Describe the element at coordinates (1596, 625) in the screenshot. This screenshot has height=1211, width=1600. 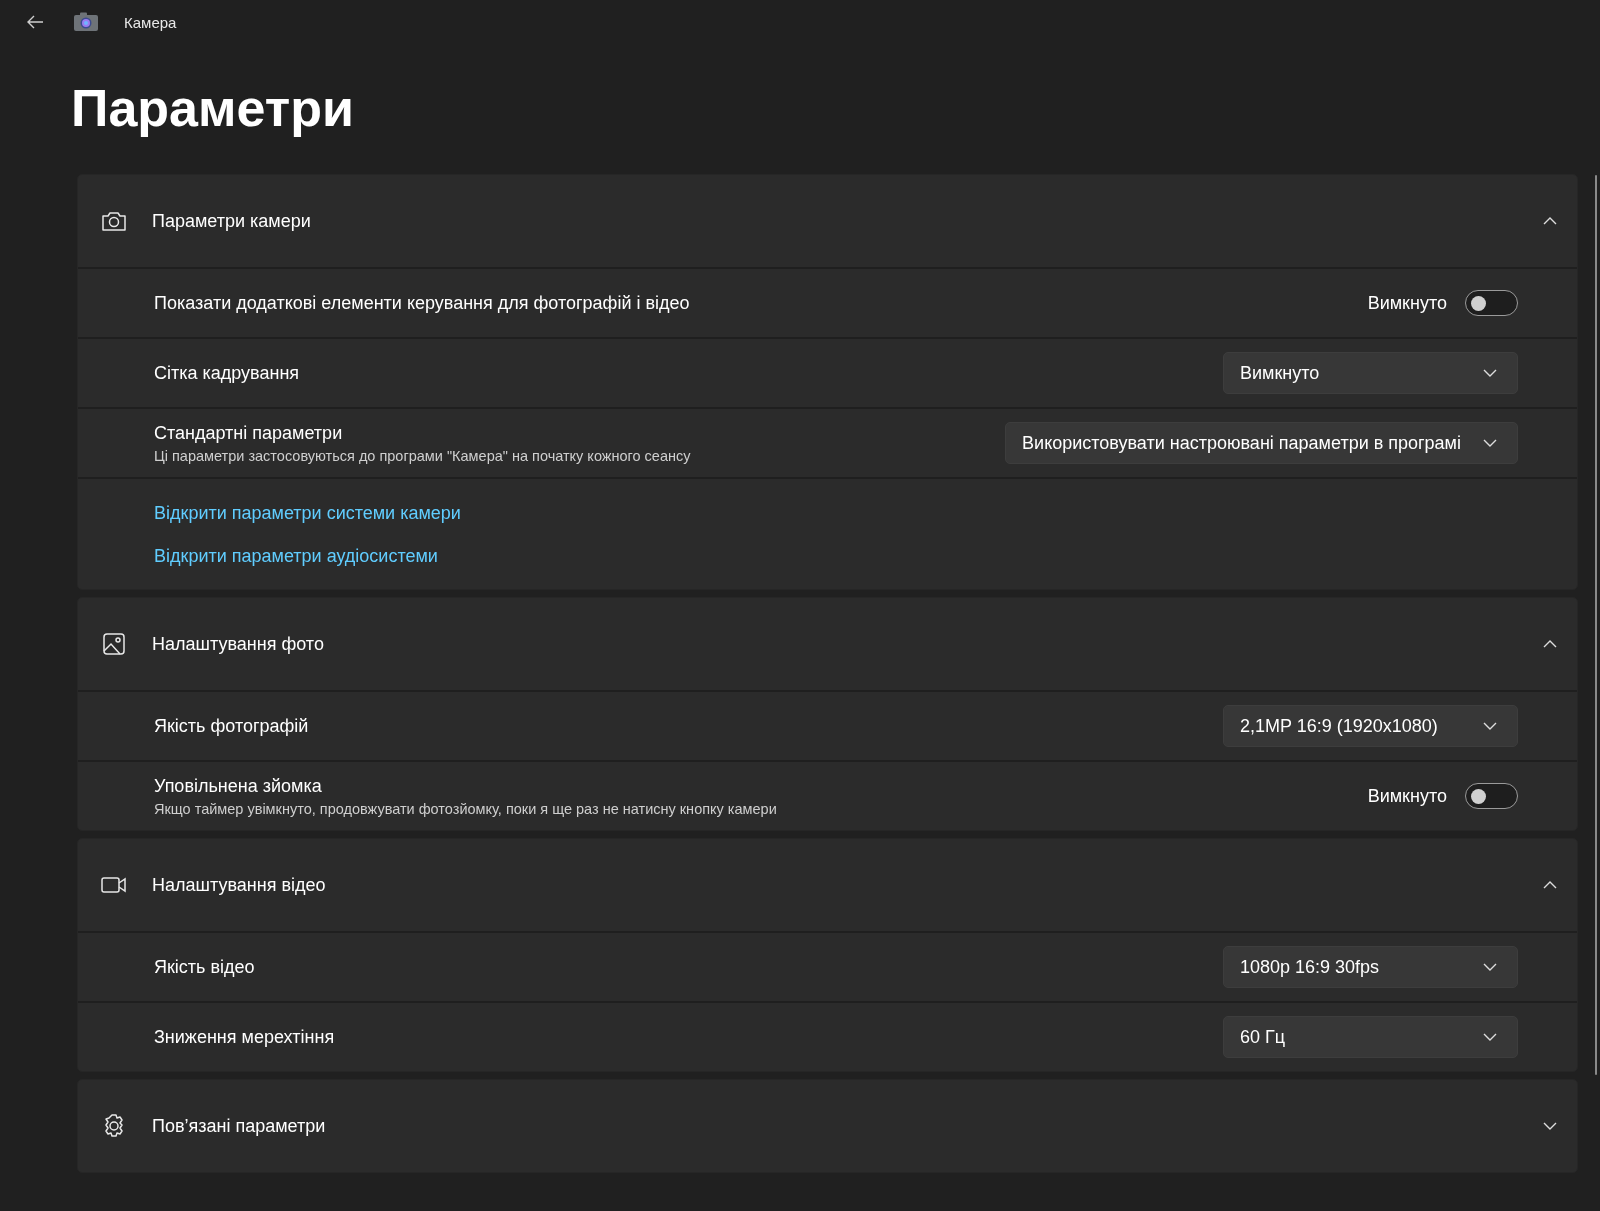
I see `scrollbar` at that location.